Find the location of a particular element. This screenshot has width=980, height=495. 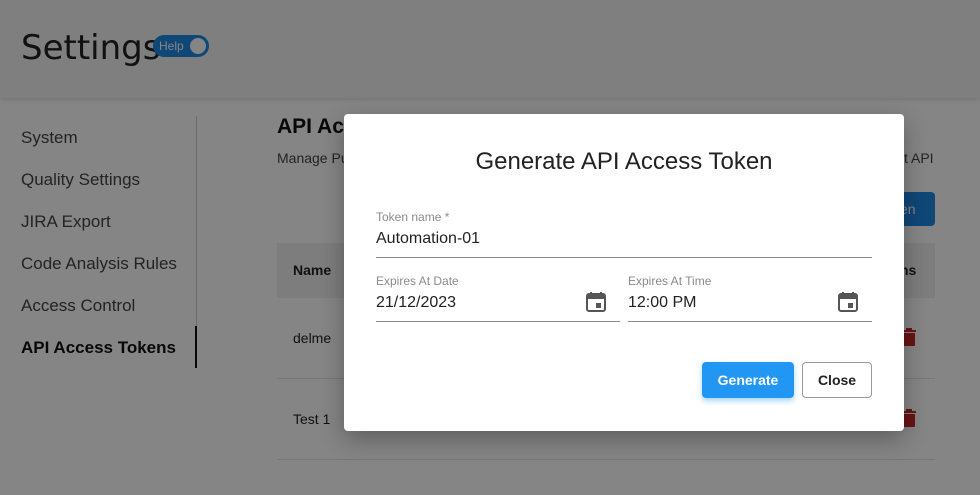

expires-date-field: Expires At Date is located at coordinates (498, 298).